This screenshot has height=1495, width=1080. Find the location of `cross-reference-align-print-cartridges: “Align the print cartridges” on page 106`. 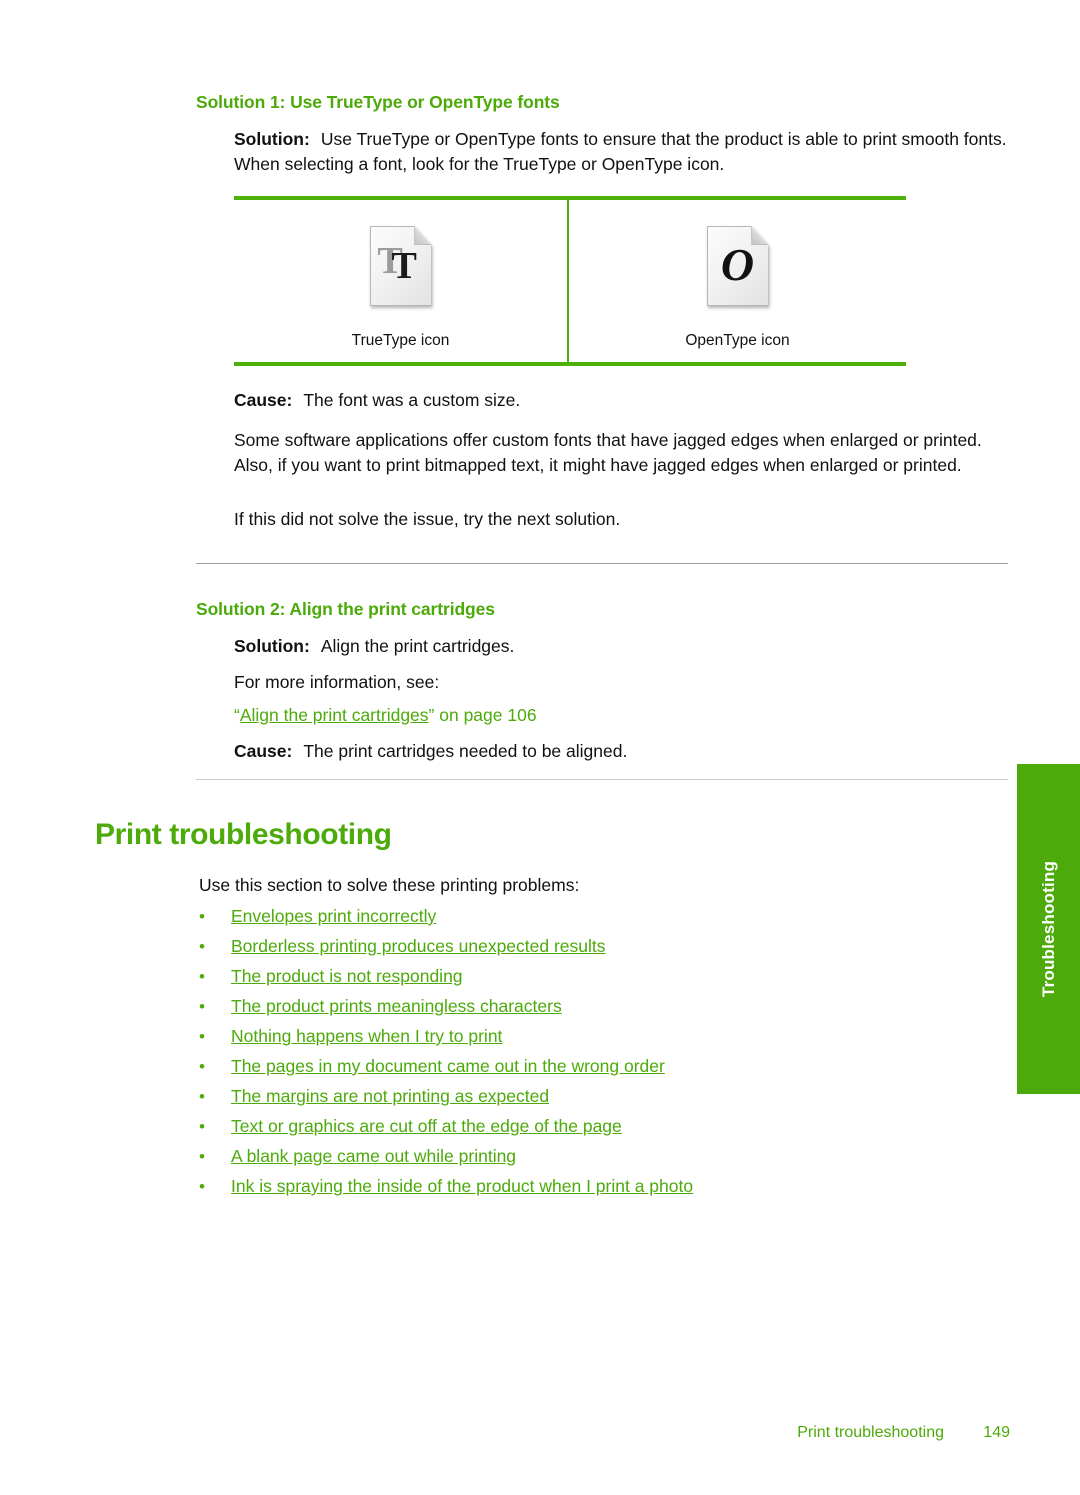

cross-reference-align-print-cartridges: “Align the print cartridges” on page 106 is located at coordinates (621, 715).